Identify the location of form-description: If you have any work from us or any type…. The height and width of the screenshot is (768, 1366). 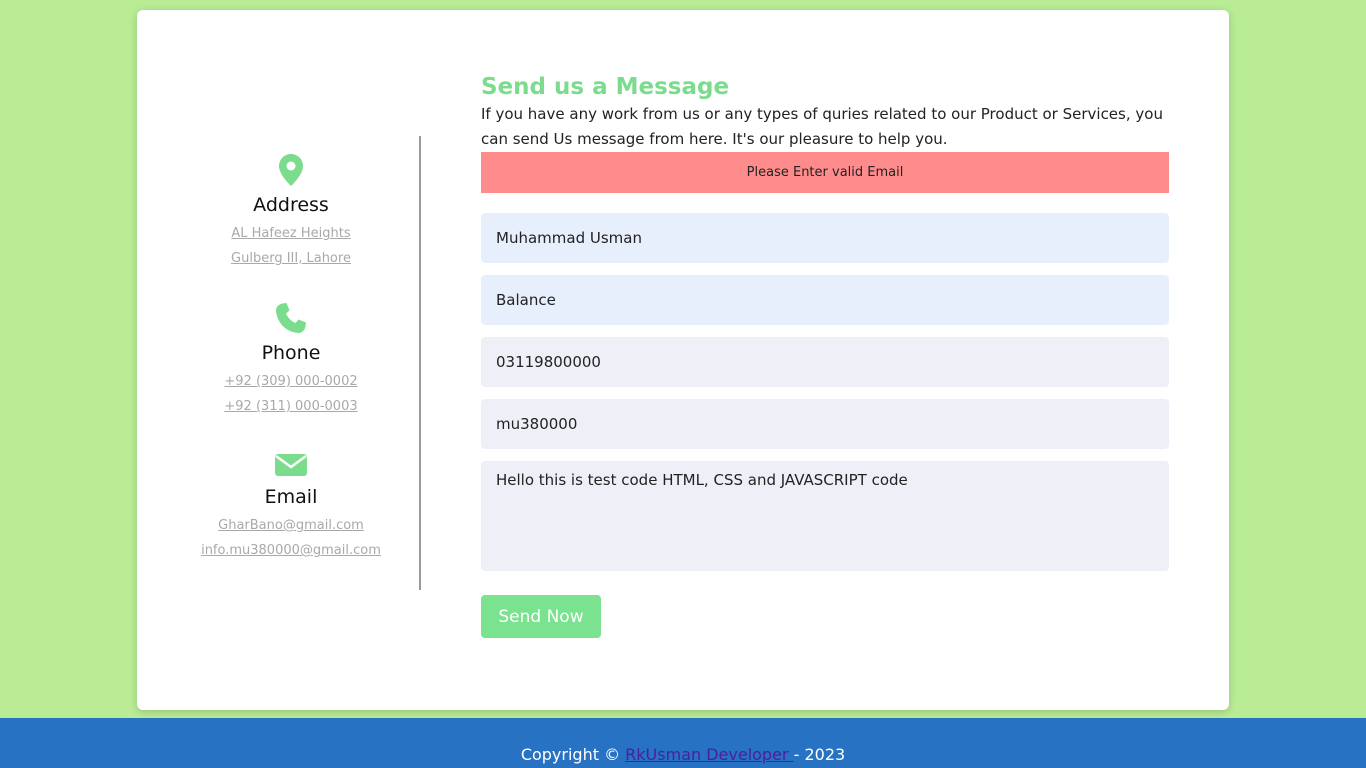
(822, 126).